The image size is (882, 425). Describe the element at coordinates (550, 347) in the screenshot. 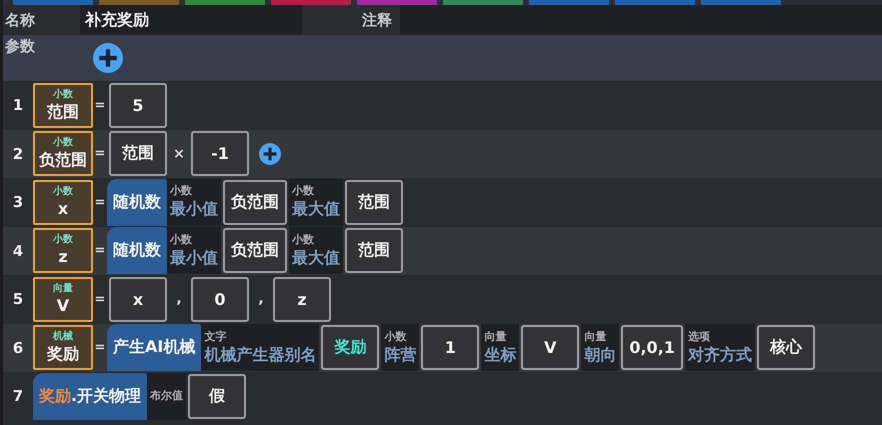

I see `value-field: V` at that location.